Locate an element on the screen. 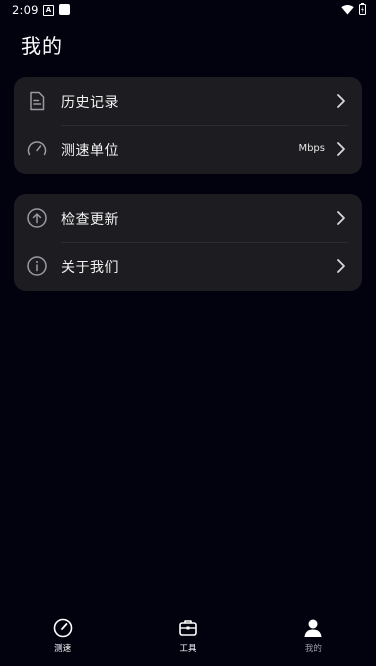 The height and width of the screenshot is (666, 376). menu-group-2: 检查更新 关于我们 is located at coordinates (188, 242).